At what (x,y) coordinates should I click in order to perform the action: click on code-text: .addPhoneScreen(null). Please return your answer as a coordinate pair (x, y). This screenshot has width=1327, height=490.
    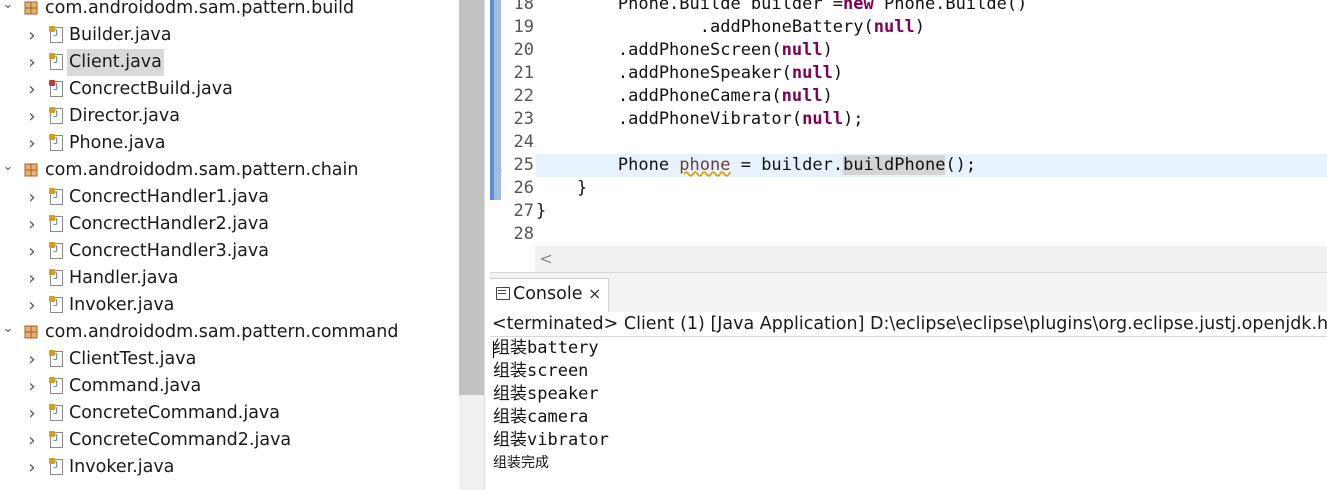
    Looking at the image, I should click on (684, 50).